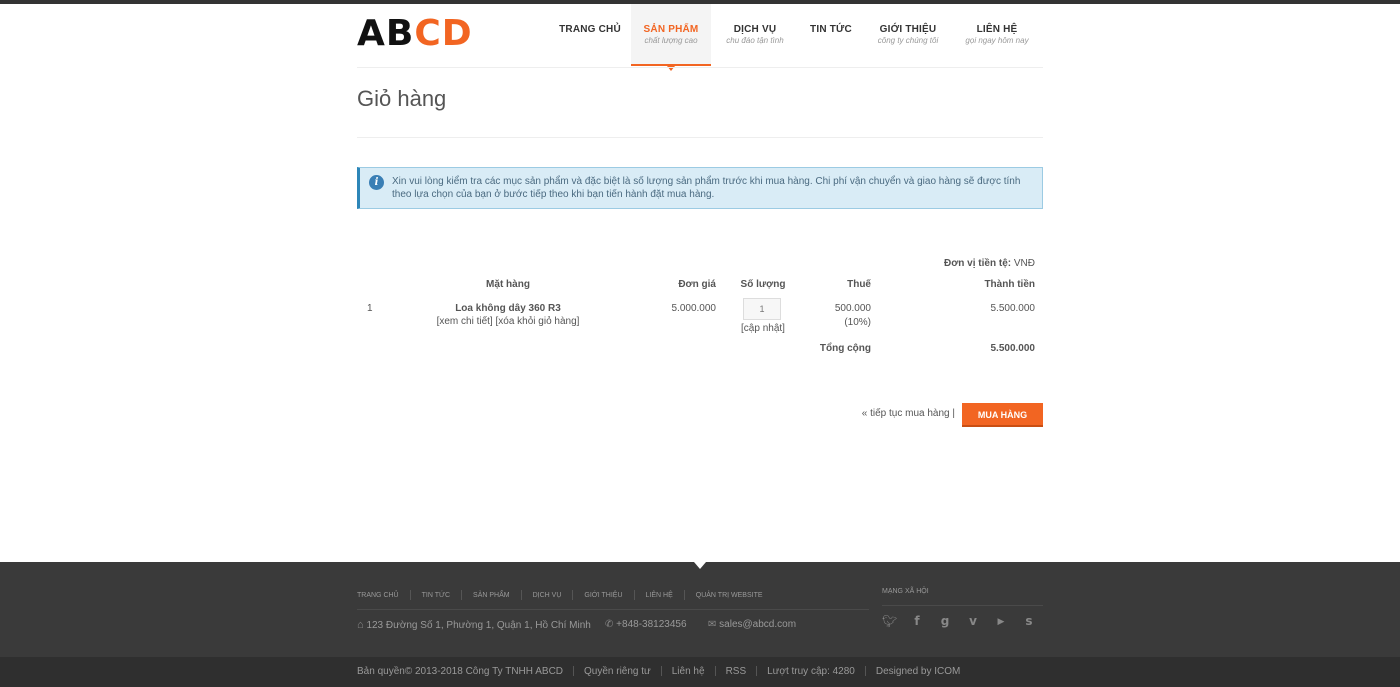  What do you see at coordinates (659, 595) in the screenshot?
I see `footer-link-contact: LIÊN HỆ` at bounding box center [659, 595].